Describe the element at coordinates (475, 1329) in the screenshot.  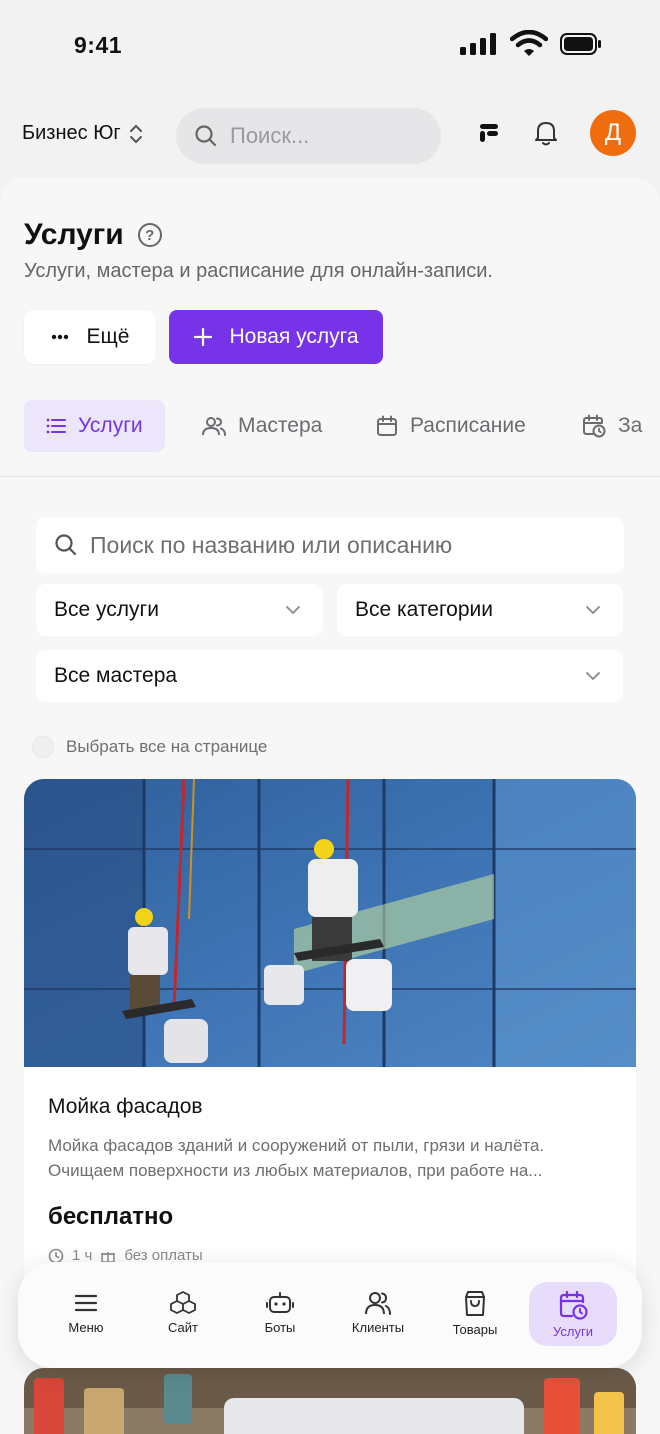
I see `nav-item-label: Товары` at that location.